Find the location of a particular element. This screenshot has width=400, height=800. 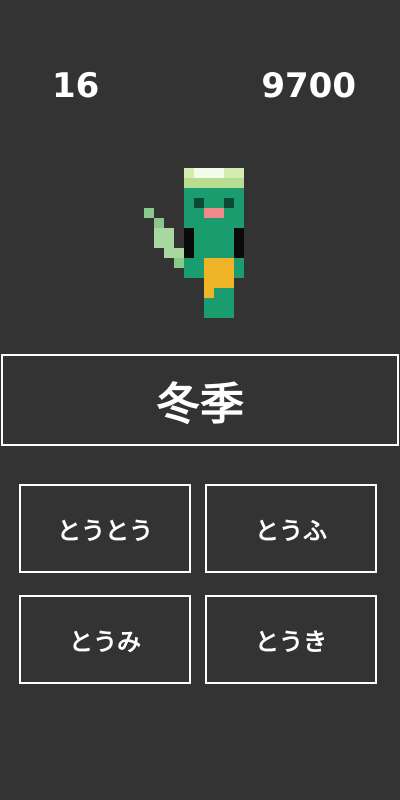

answer-button-4: とうき is located at coordinates (291, 639).